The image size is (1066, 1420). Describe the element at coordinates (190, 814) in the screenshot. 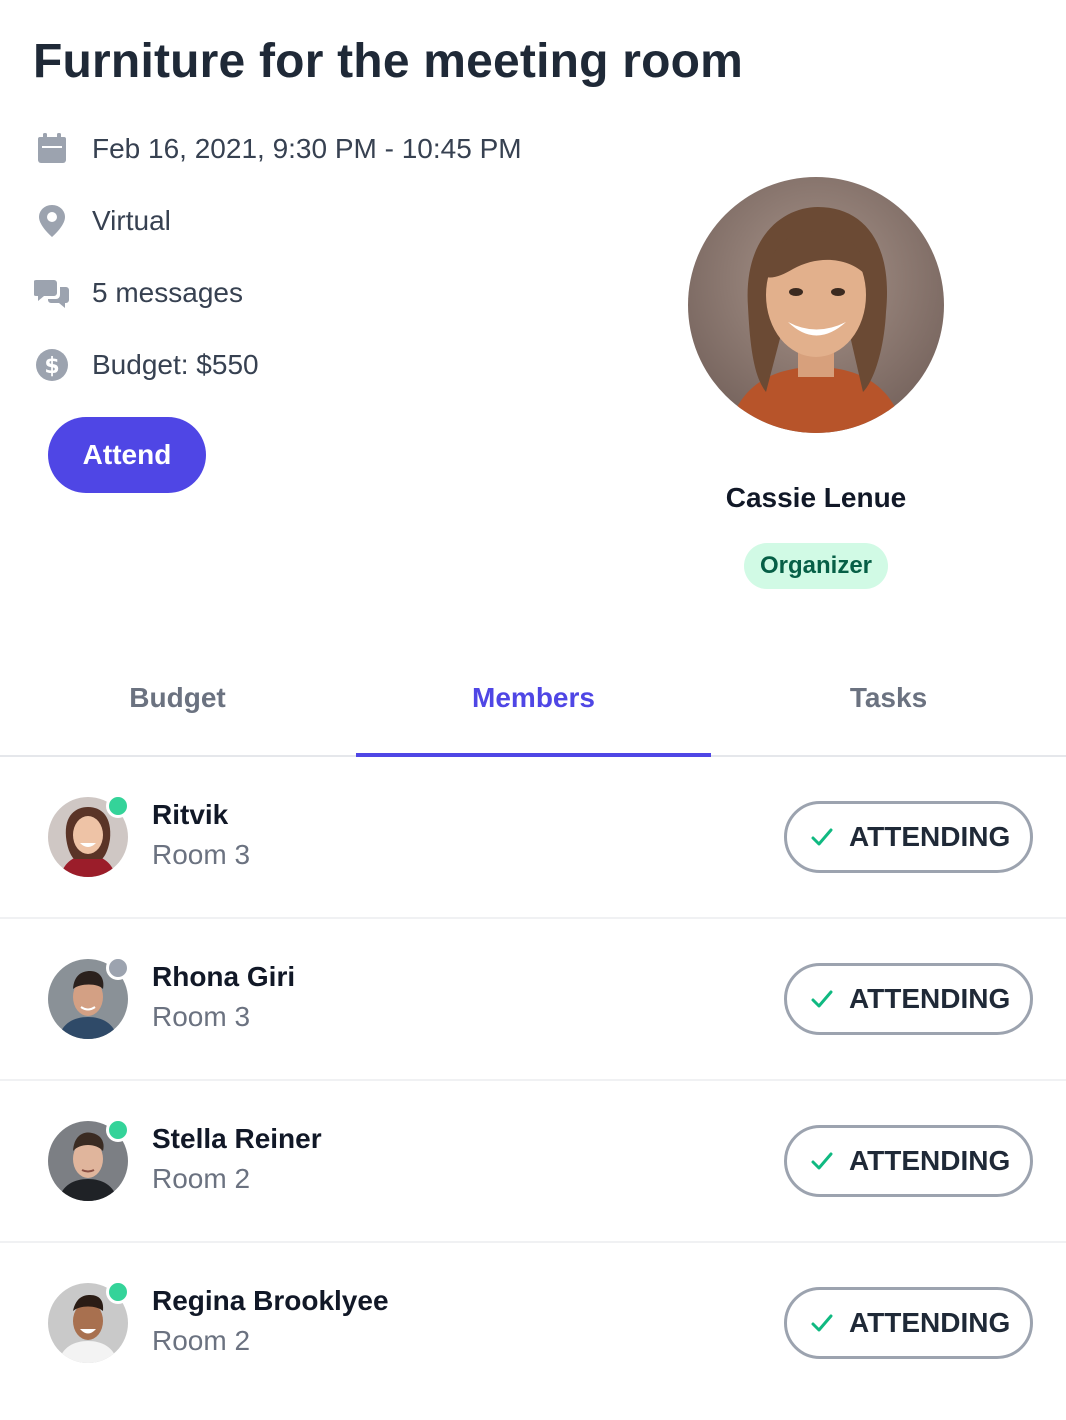

I see `member-name: Ritvik` at that location.